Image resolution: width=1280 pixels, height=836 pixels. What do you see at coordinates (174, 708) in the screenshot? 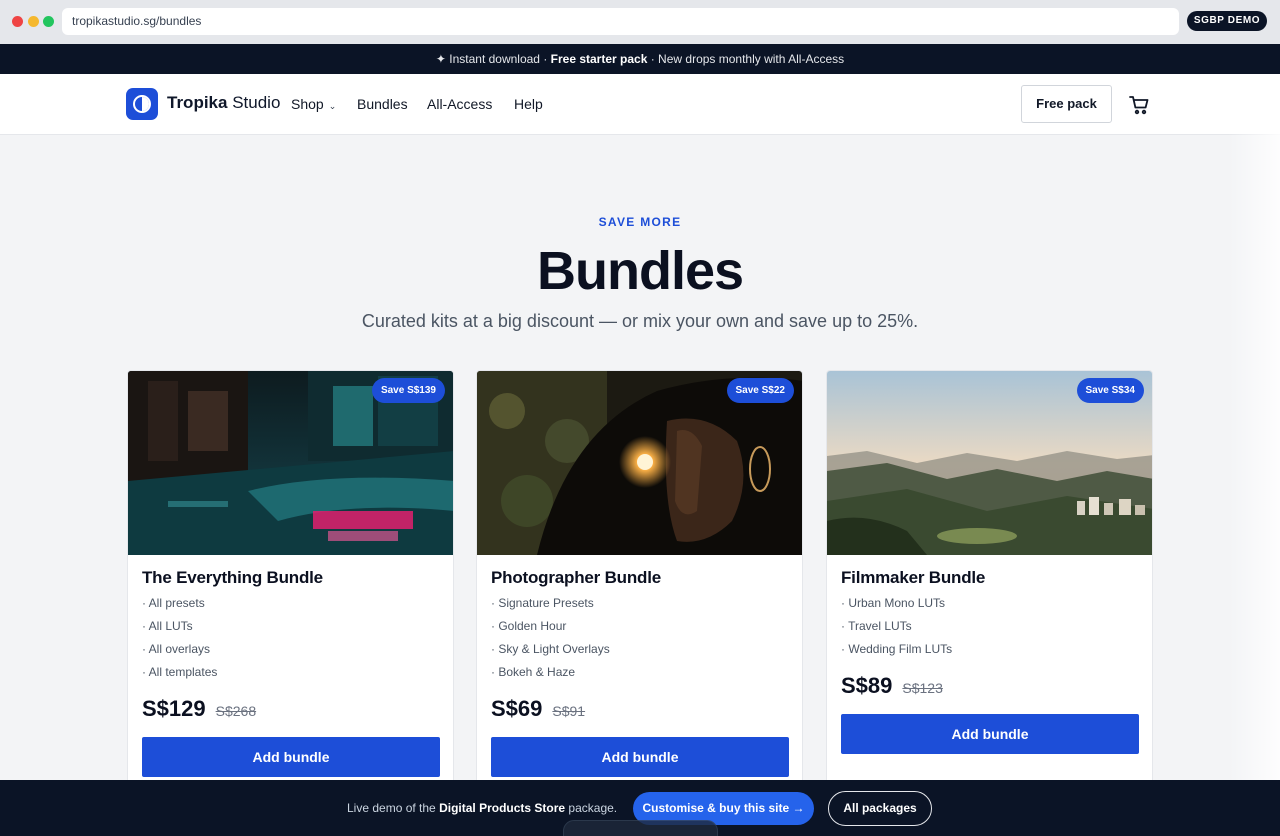
I see `bundle-price: S$129` at bounding box center [174, 708].